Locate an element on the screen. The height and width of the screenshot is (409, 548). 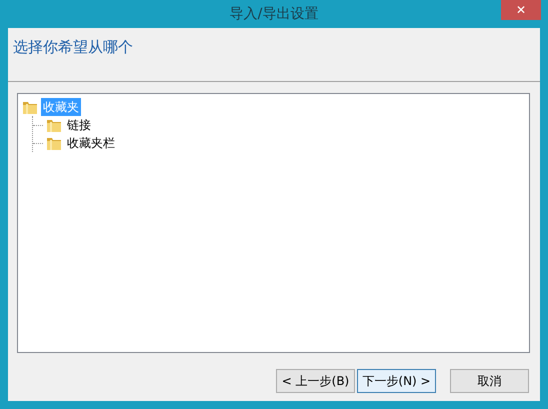
wizard-button: 下一步(N) > is located at coordinates (396, 381).